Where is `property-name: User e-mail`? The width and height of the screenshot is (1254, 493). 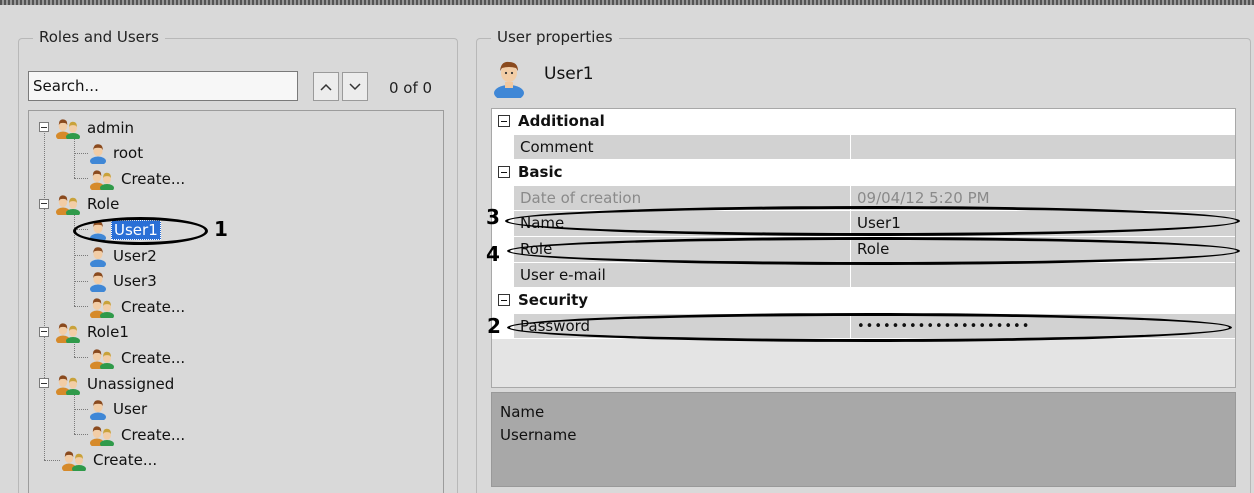
property-name: User e-mail is located at coordinates (682, 275).